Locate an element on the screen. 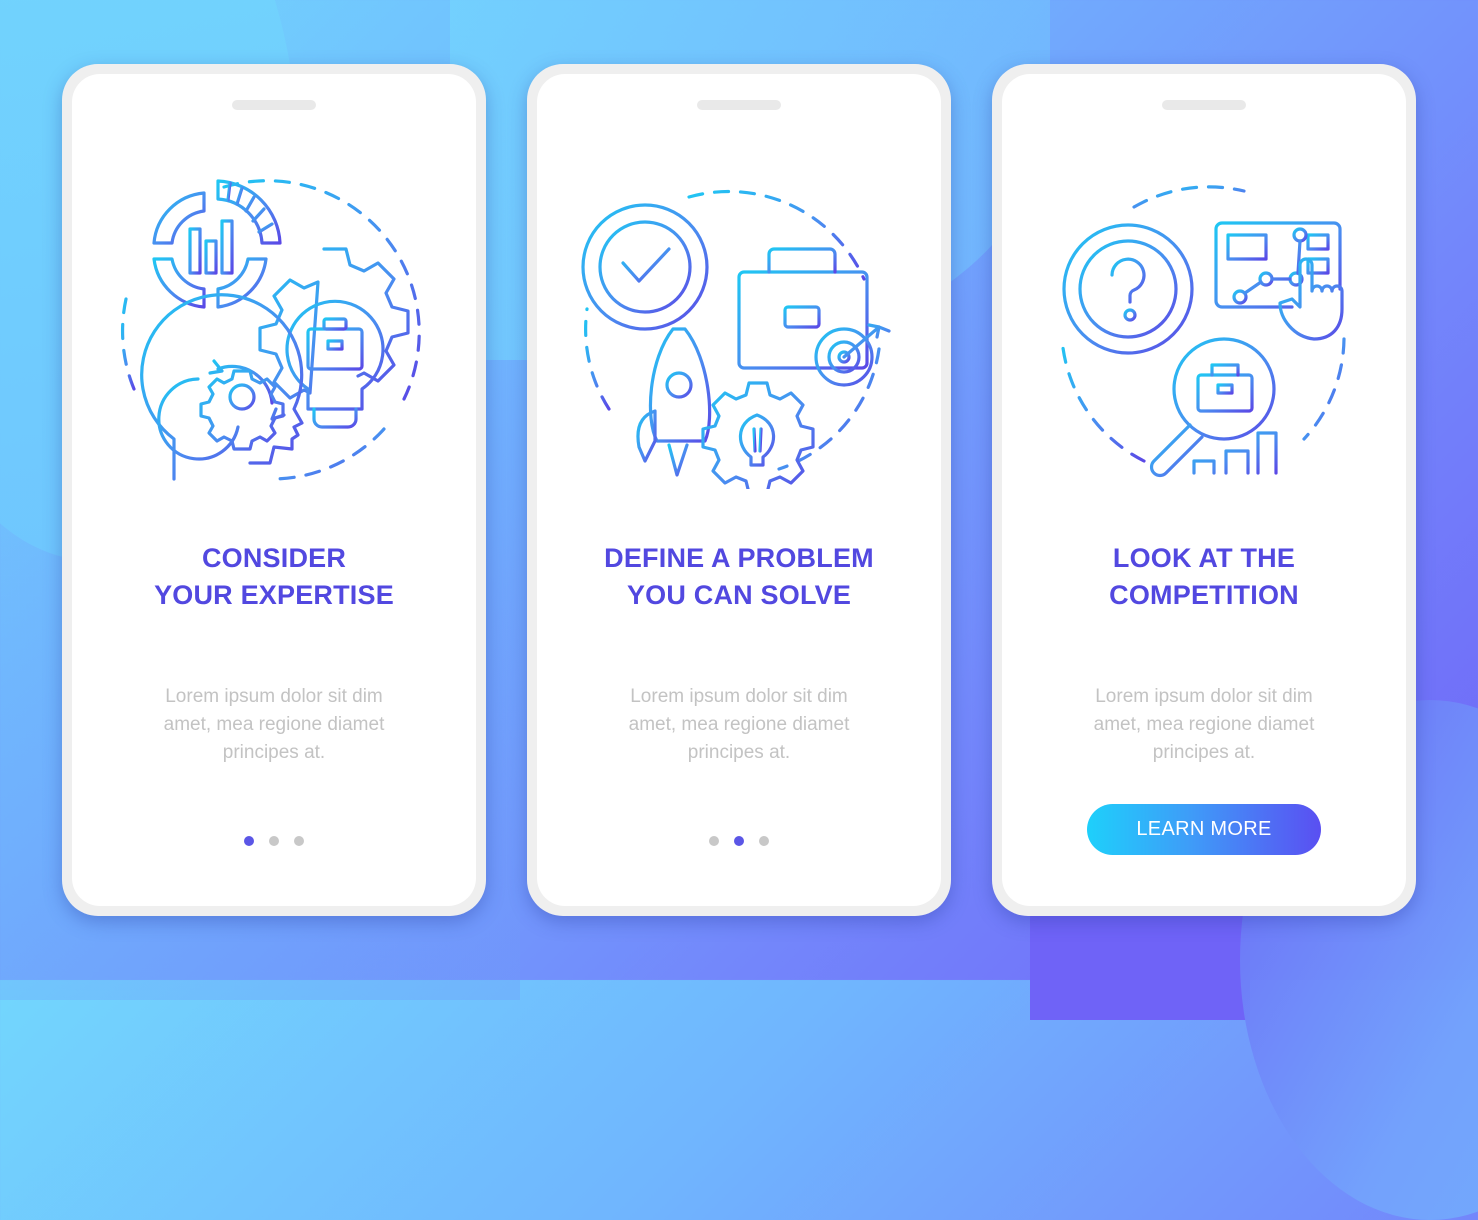  title-line: COMPETITION is located at coordinates (1204, 595).